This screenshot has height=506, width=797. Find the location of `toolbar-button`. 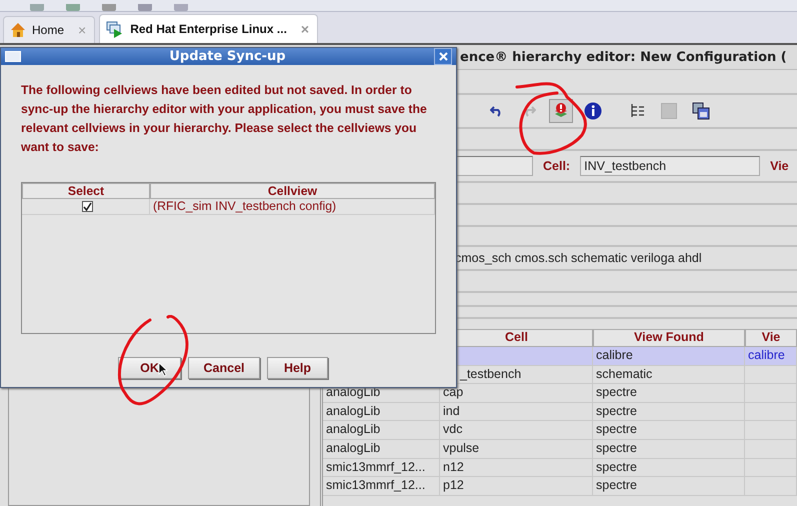

toolbar-button is located at coordinates (561, 111).